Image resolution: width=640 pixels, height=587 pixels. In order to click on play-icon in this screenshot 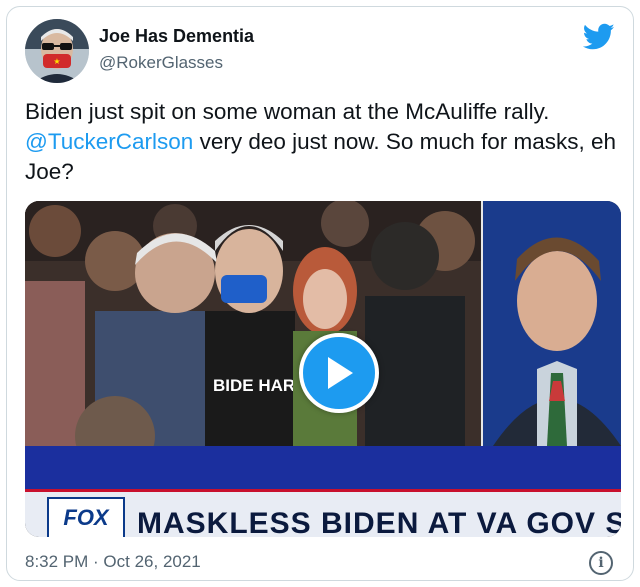, I will do `click(339, 373)`.